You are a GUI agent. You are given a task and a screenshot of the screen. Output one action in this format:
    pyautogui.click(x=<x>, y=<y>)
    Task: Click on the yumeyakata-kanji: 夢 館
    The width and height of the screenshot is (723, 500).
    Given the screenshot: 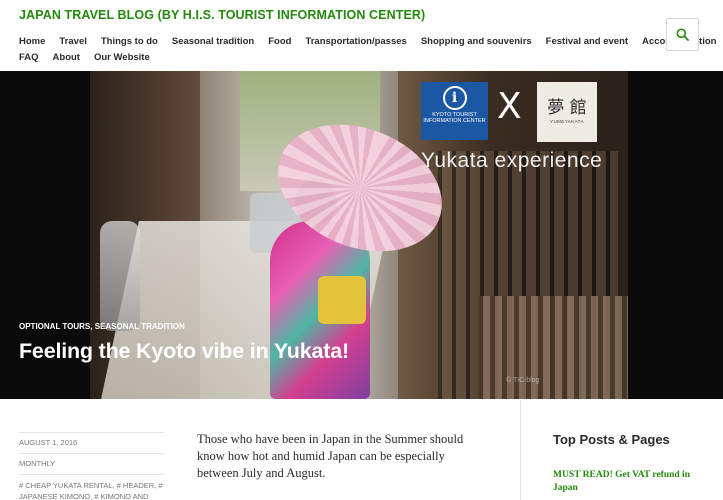 What is the action you would take?
    pyautogui.click(x=567, y=108)
    